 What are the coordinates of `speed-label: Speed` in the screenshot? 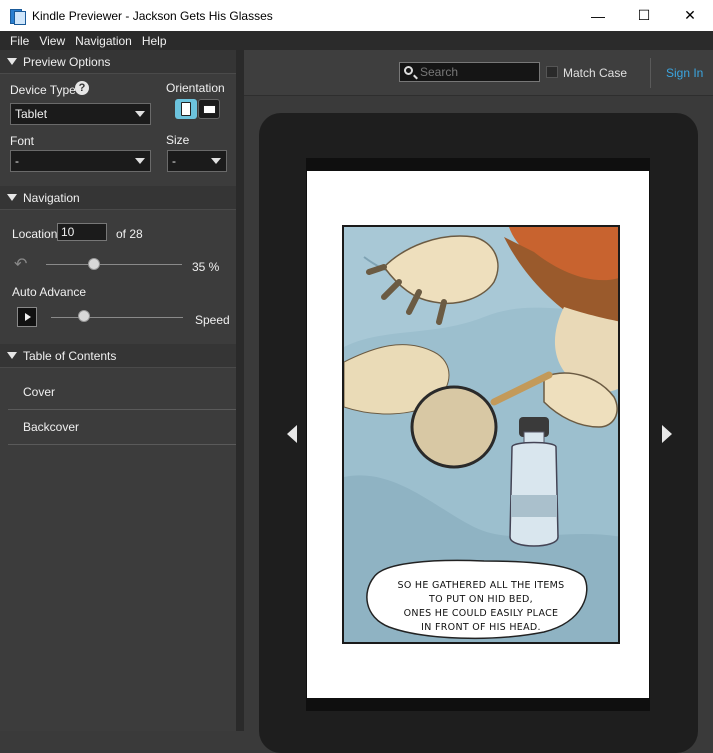 It's located at (212, 320).